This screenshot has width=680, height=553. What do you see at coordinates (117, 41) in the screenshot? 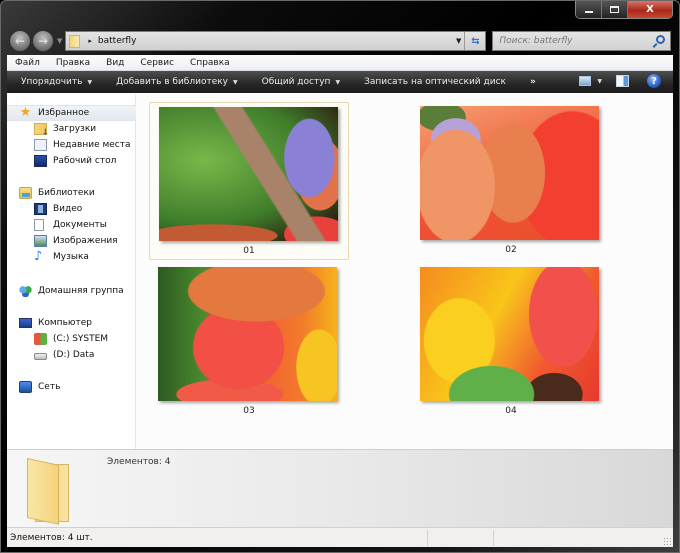
I see `breadcrumb-batterfly: batterfly` at bounding box center [117, 41].